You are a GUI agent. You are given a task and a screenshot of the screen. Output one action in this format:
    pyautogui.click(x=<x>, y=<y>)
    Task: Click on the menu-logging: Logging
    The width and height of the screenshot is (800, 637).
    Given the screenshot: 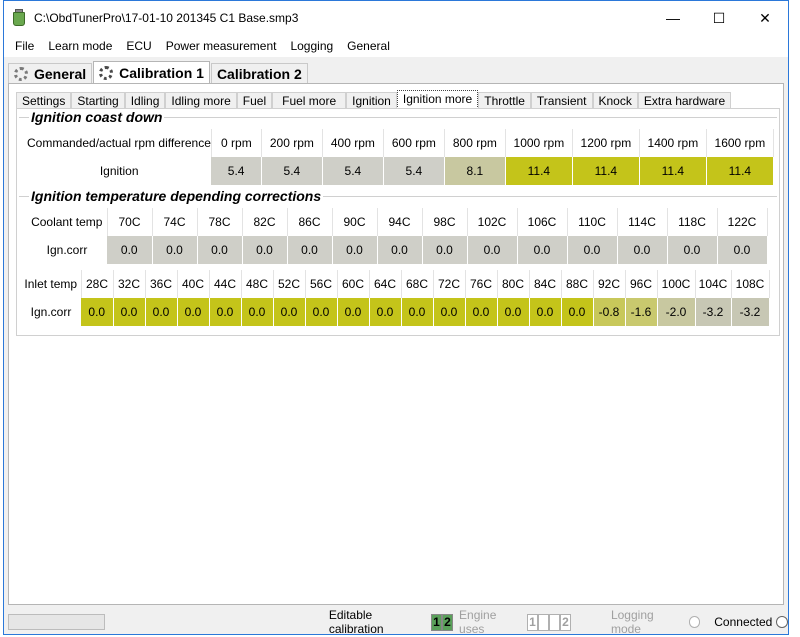 What is the action you would take?
    pyautogui.click(x=311, y=46)
    